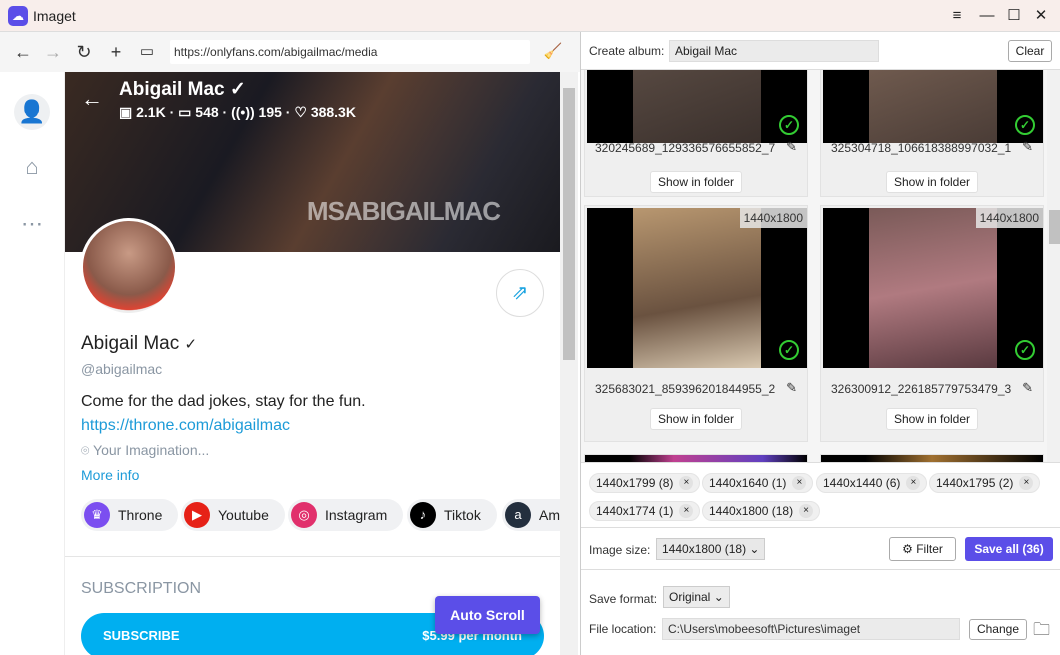 This screenshot has width=1060, height=655. I want to click on heart-icon: ♡, so click(300, 112).